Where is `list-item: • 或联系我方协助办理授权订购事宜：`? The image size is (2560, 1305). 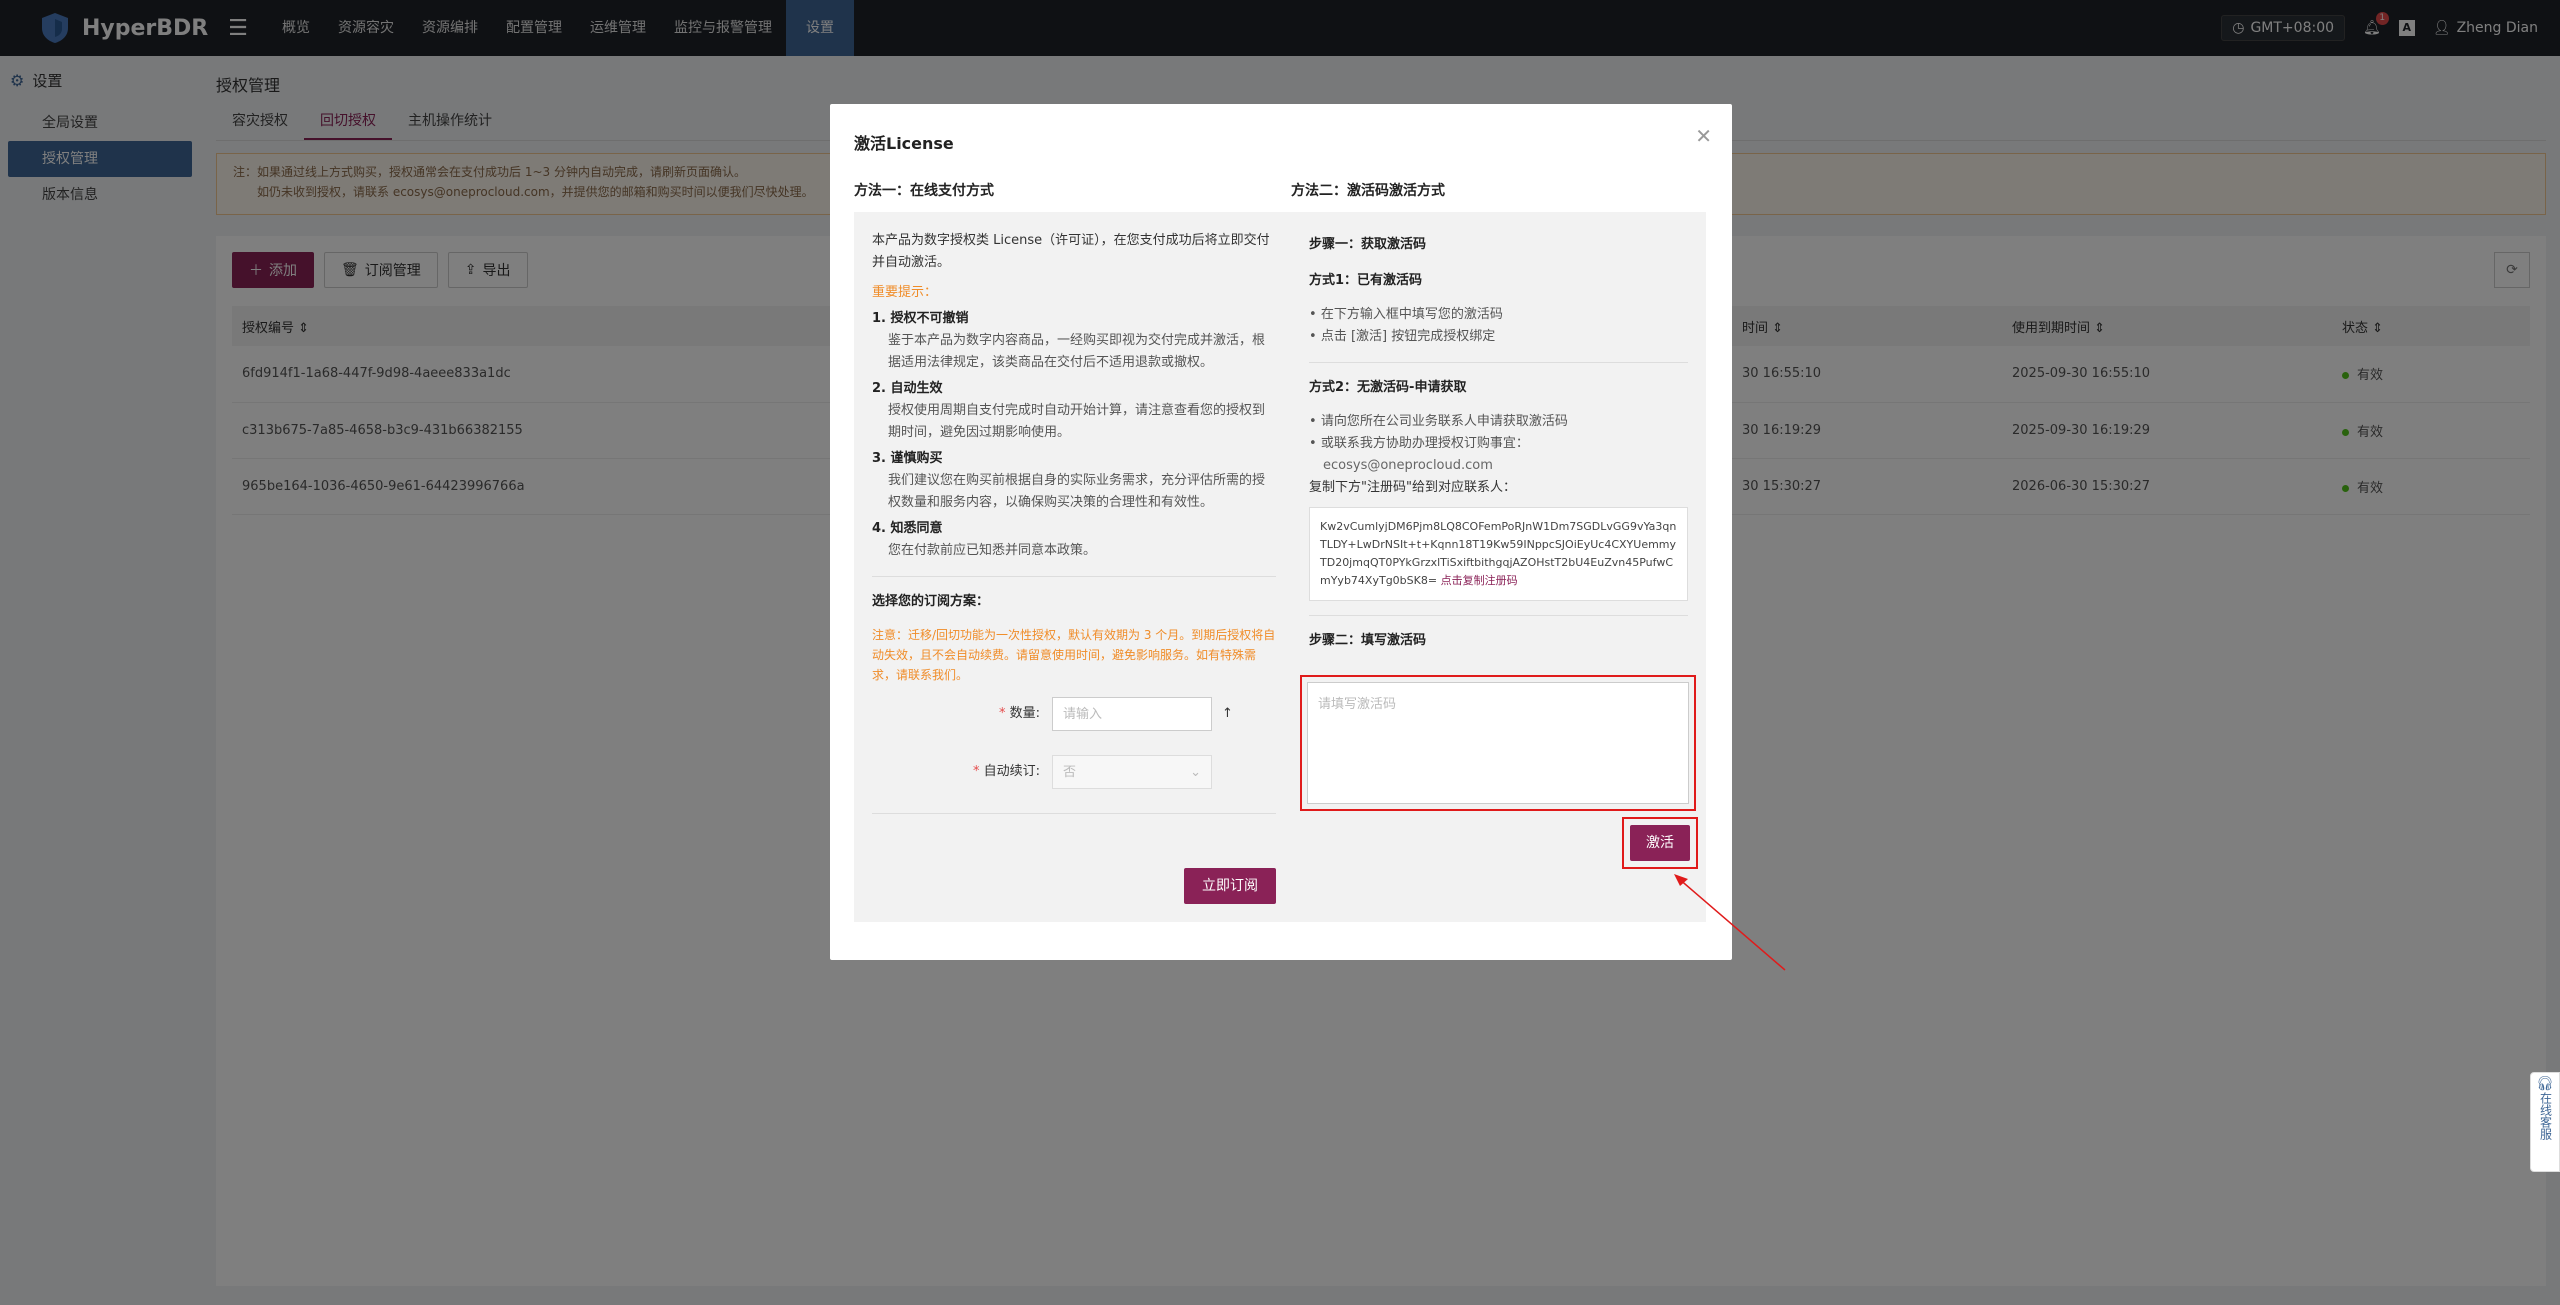
list-item: • 或联系我方协助办理授权订购事宜： is located at coordinates (1419, 443).